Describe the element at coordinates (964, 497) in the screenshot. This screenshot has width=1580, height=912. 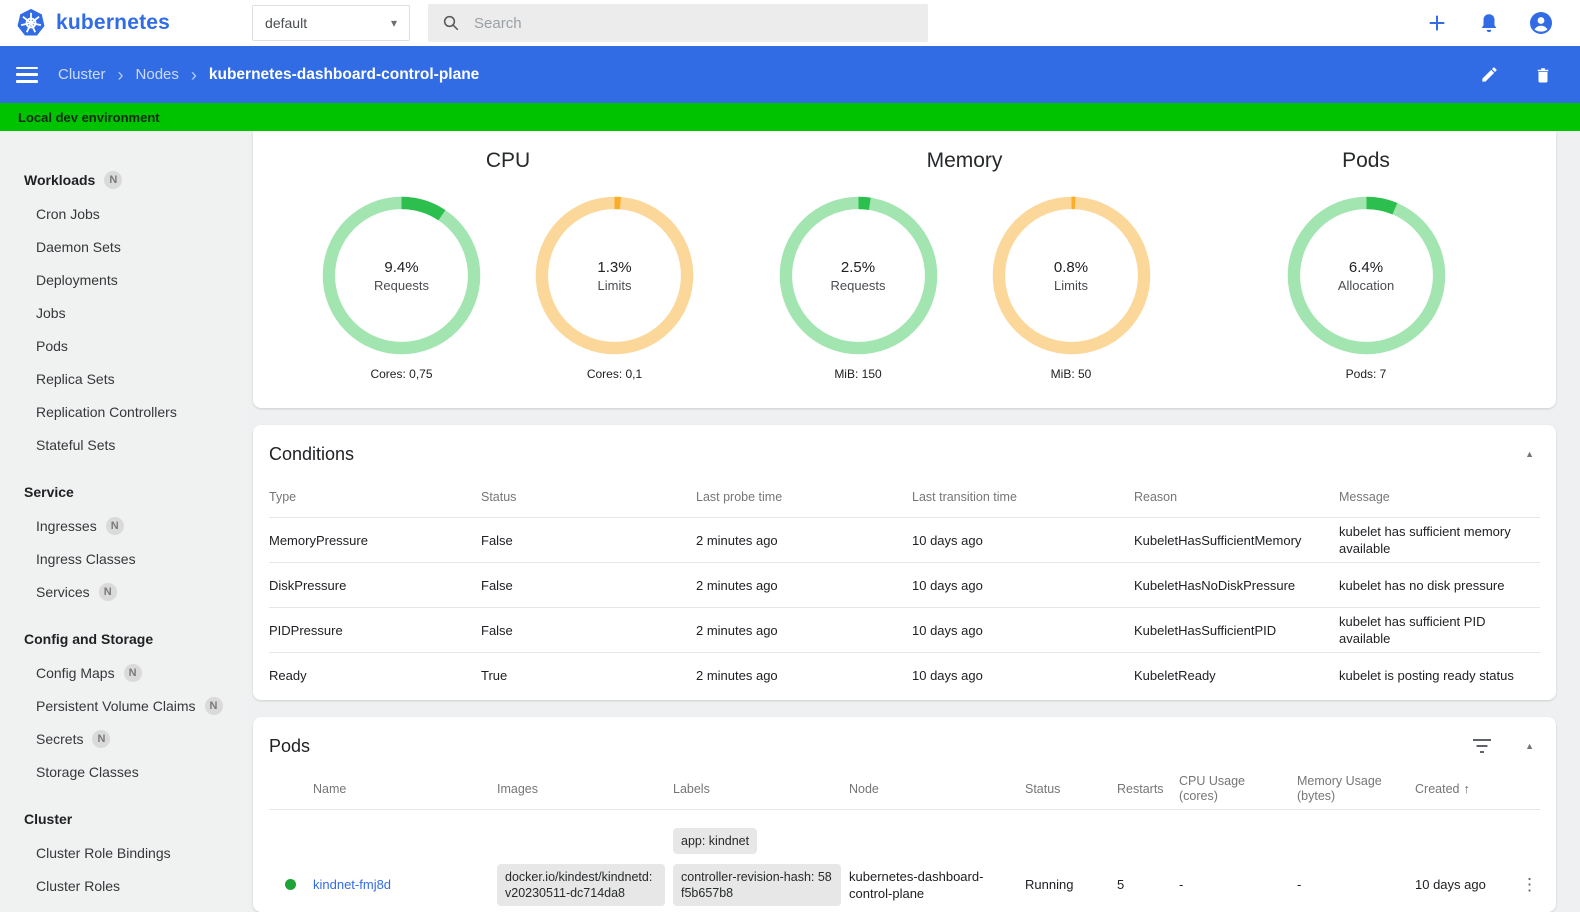
I see `column-header-last-transition-time: Last transition time` at that location.